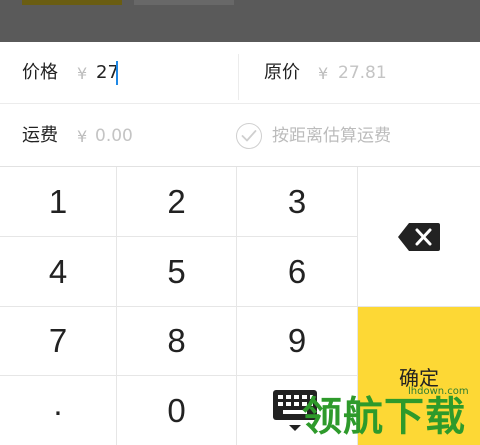 This screenshot has width=480, height=445. I want to click on estimate-shipping-checkbox, so click(249, 136).